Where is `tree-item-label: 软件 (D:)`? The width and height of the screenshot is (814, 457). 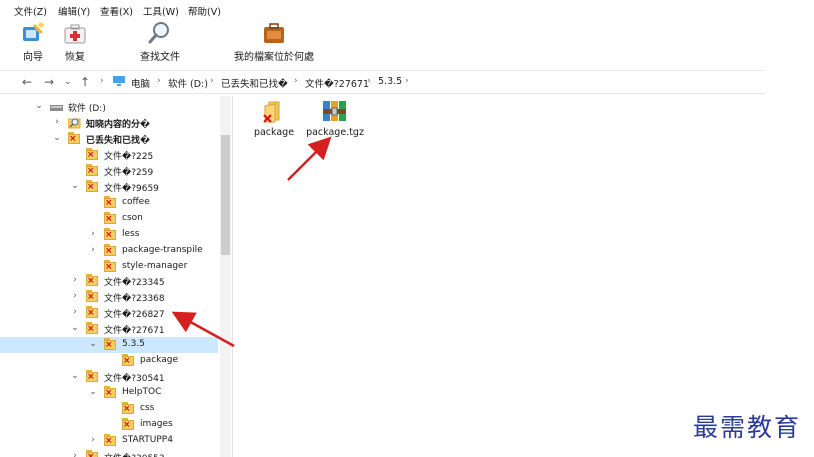 tree-item-label: 软件 (D:) is located at coordinates (87, 109).